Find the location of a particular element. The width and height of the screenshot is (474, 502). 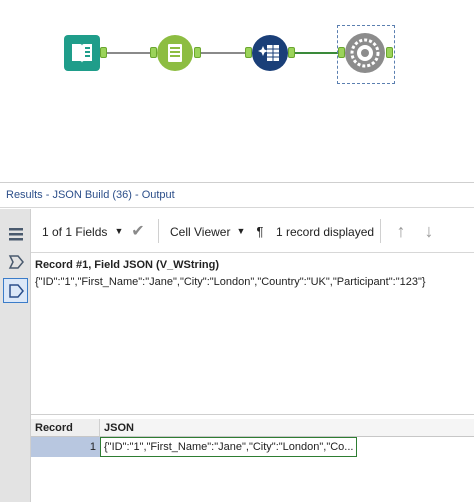

select-tool is located at coordinates (175, 53).